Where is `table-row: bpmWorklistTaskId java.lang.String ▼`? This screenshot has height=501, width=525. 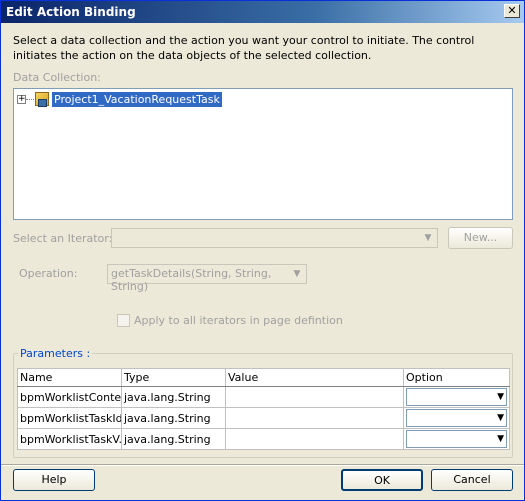
table-row: bpmWorklistTaskId java.lang.String ▼ is located at coordinates (263, 418).